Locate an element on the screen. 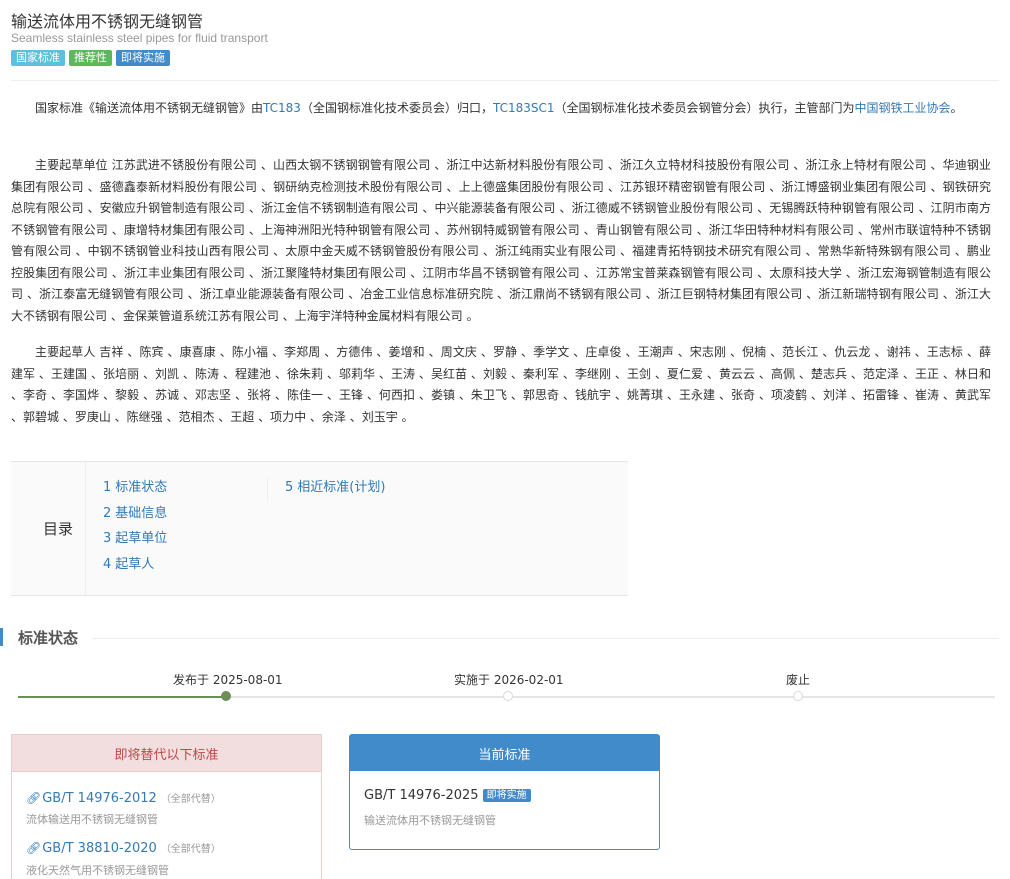  replaced-standard-name: 液化天然气用不锈钢无缝钢管 is located at coordinates (97, 870).